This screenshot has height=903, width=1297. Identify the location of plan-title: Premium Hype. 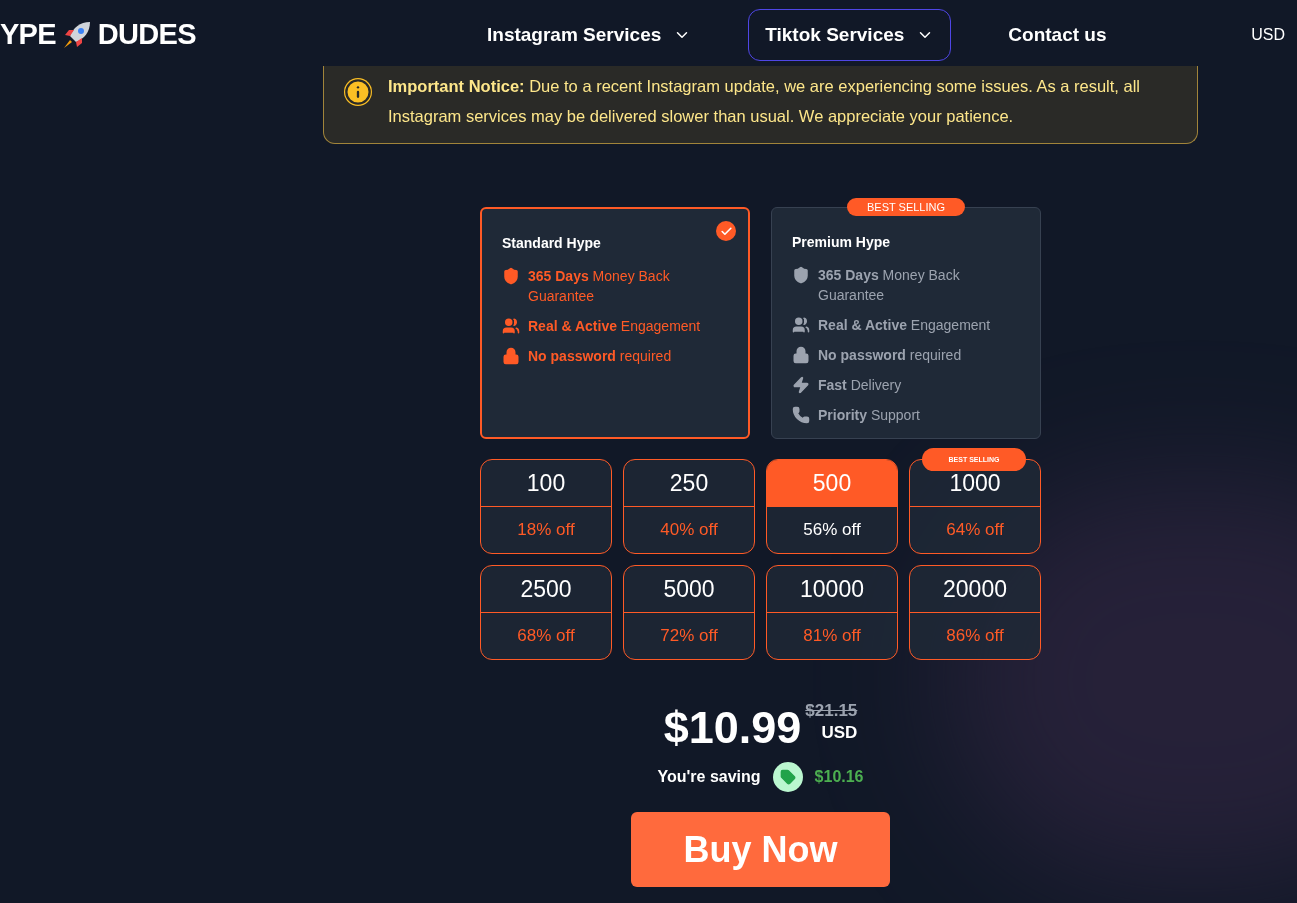
(842, 242).